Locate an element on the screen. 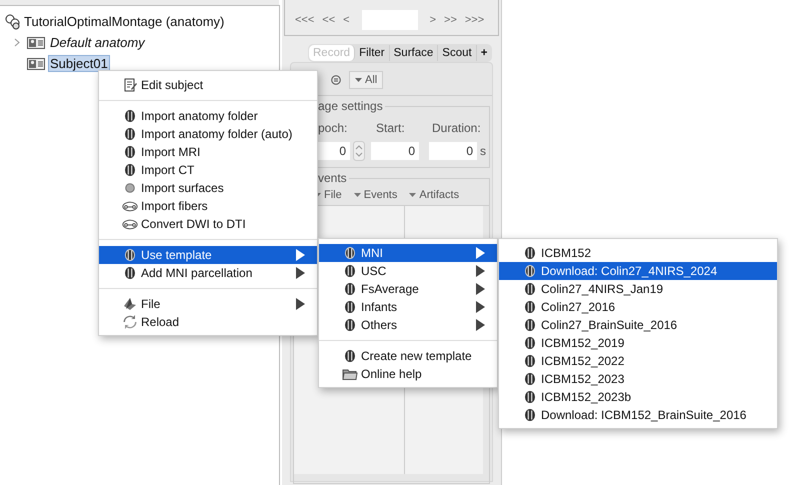 This screenshot has height=485, width=805. menu-item: Import anatomy folder is located at coordinates (208, 116).